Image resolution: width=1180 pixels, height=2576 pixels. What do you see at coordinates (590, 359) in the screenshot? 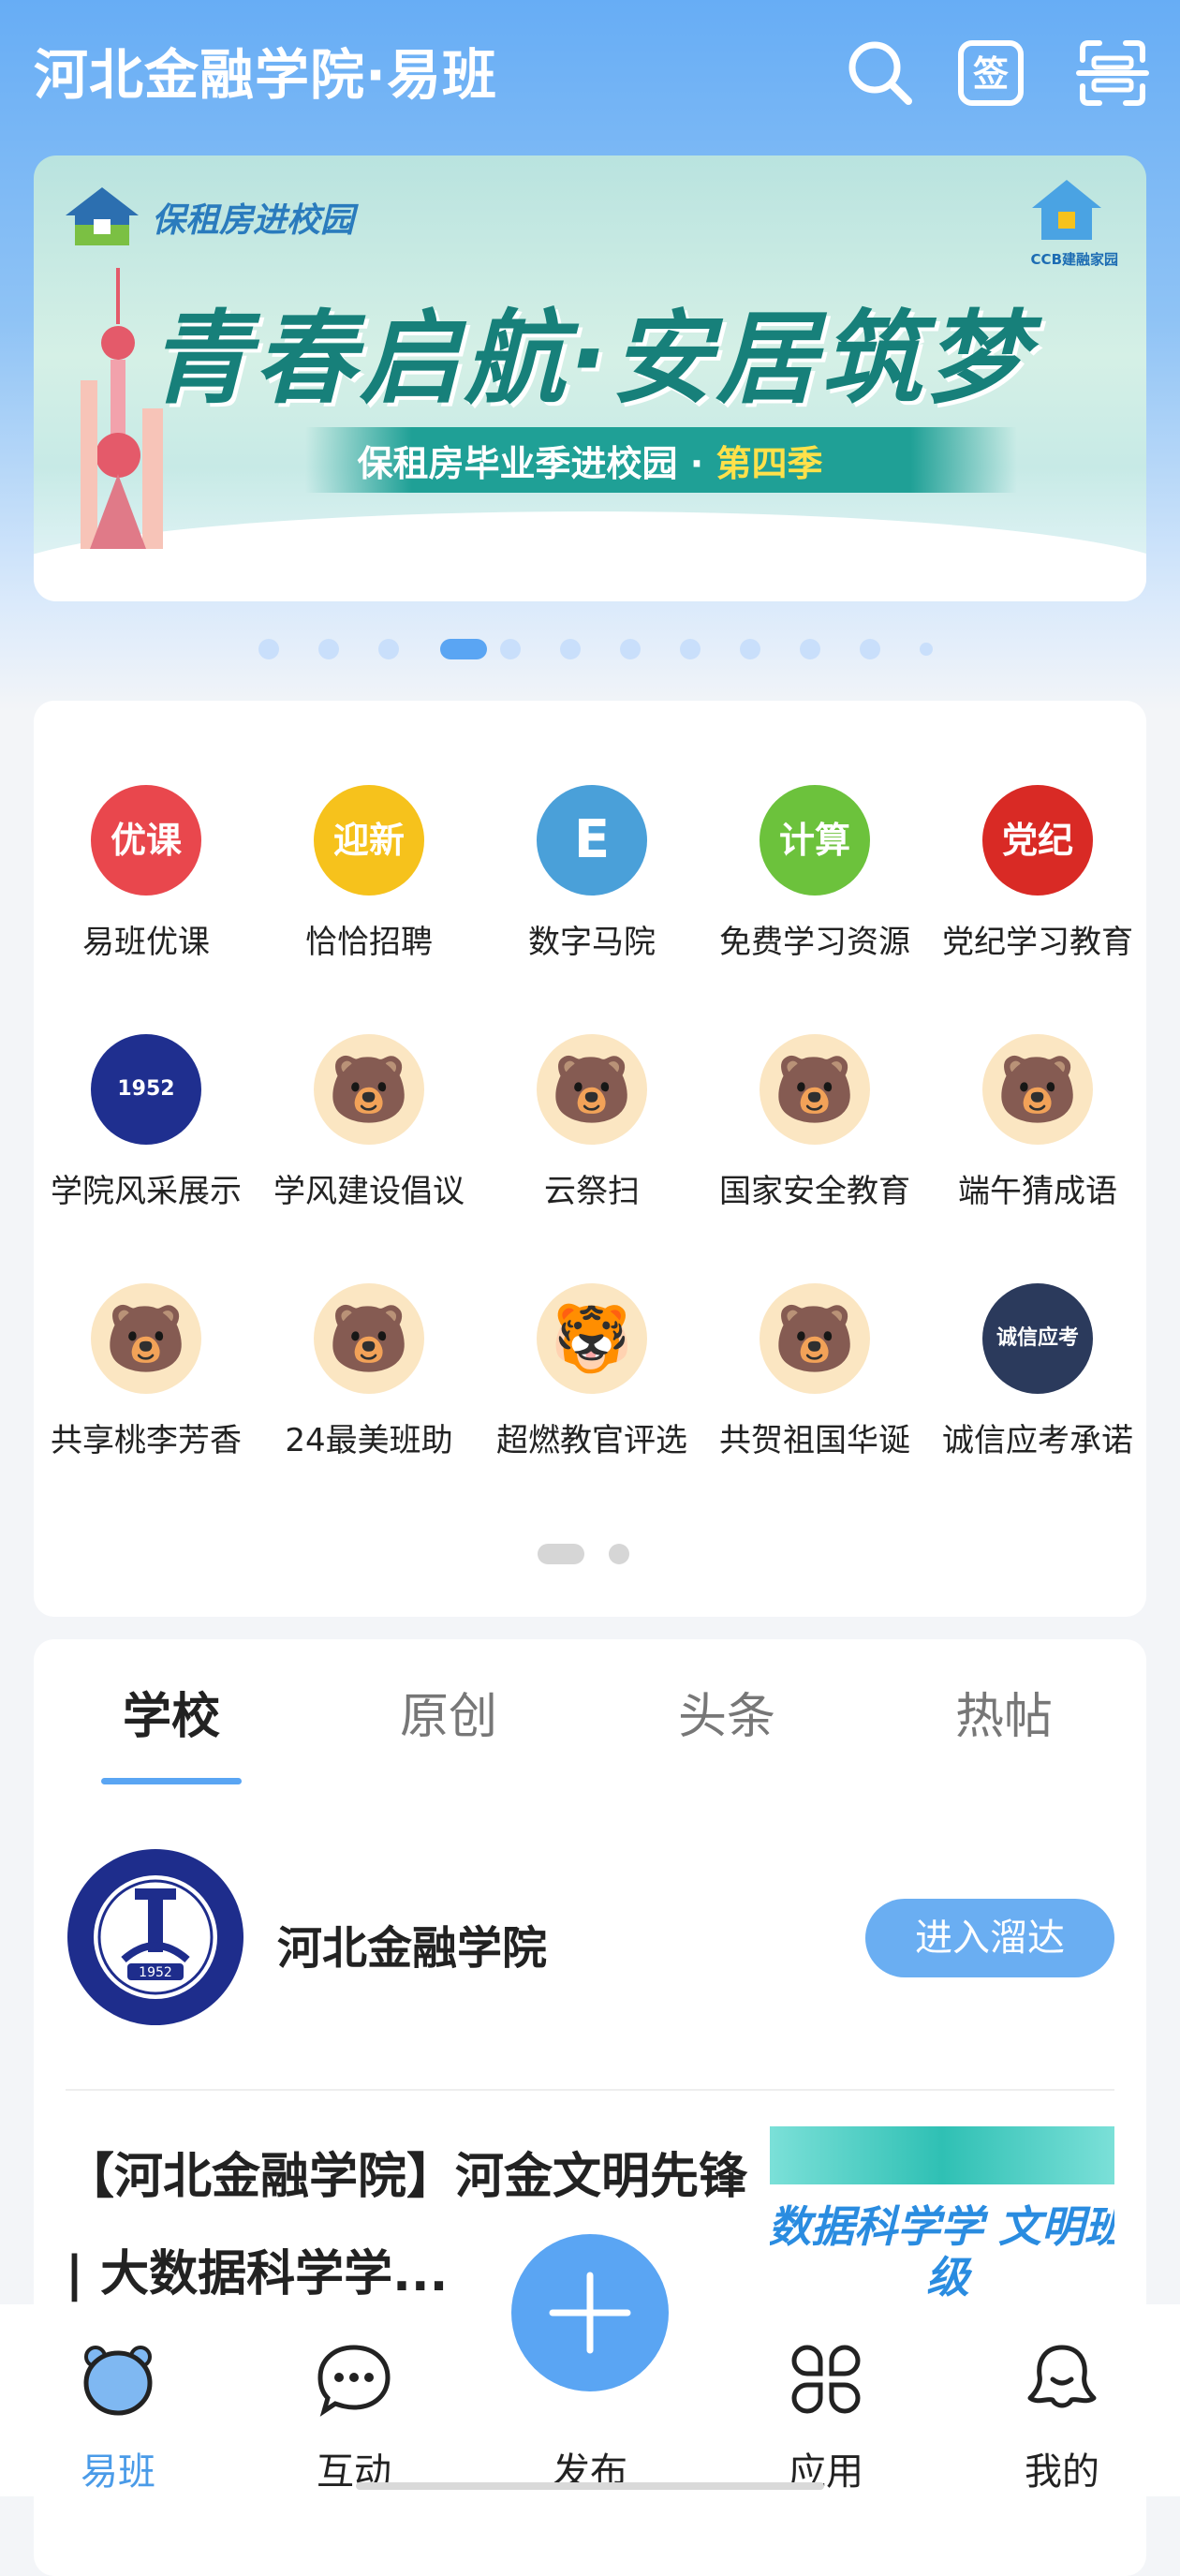
I see `banner-headline: 青春启航·安居筑梦` at bounding box center [590, 359].